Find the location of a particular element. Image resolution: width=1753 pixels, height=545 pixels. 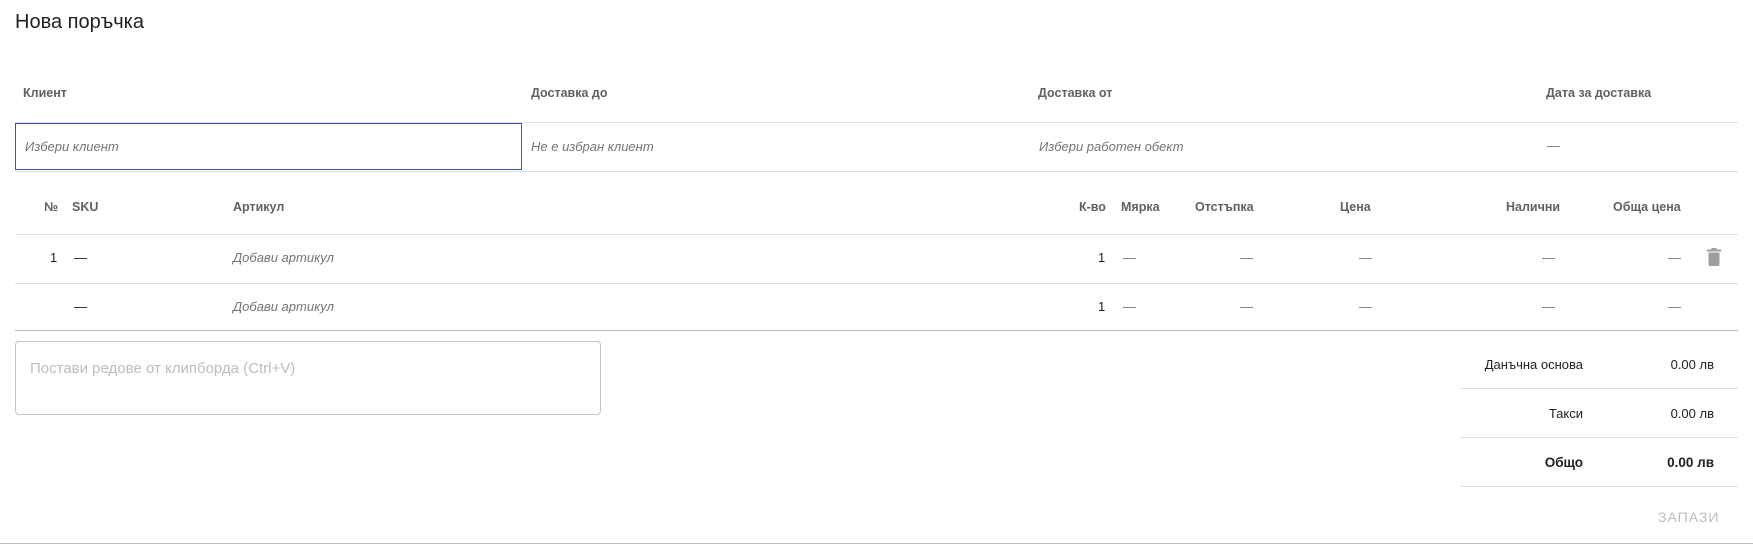

table-row: 1 — Добави артикул 1 — — — — — is located at coordinates (876, 259).